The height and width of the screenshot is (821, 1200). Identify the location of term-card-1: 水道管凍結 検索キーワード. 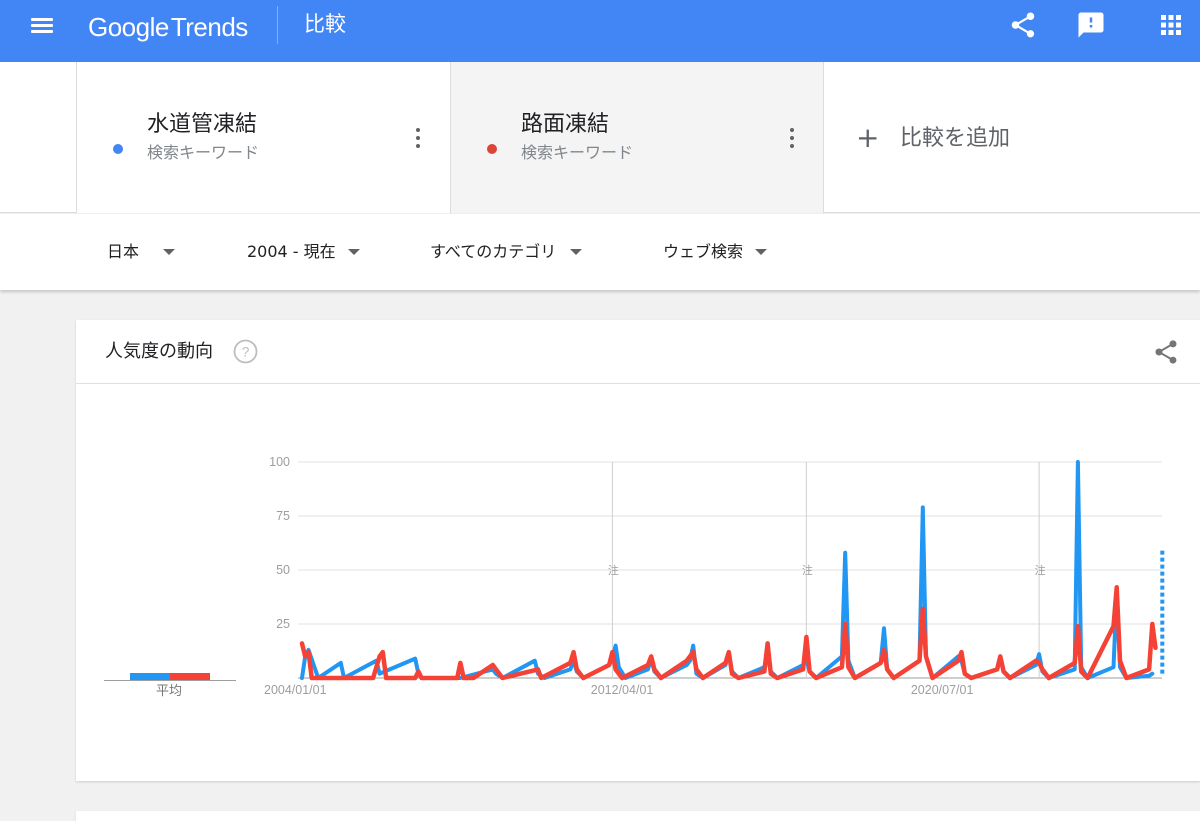
(263, 137).